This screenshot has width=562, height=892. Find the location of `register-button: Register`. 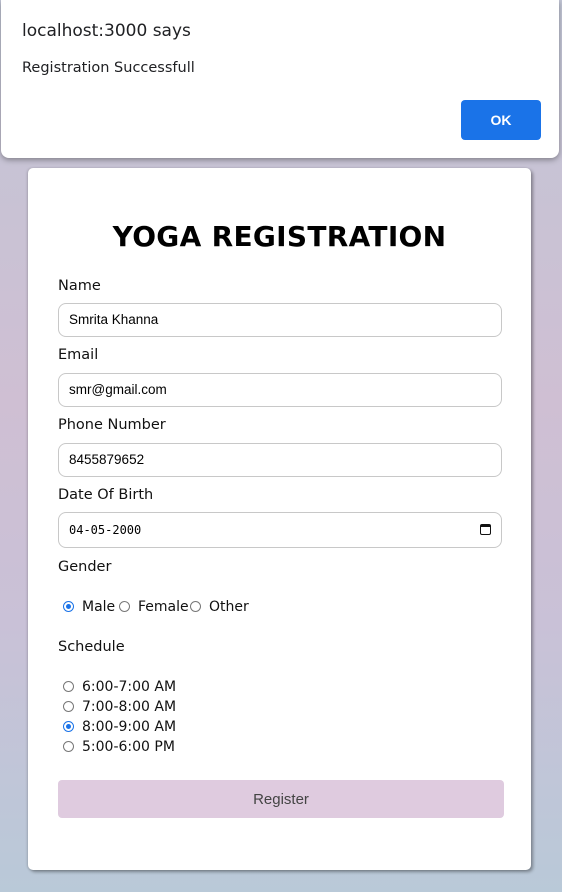

register-button: Register is located at coordinates (281, 799).